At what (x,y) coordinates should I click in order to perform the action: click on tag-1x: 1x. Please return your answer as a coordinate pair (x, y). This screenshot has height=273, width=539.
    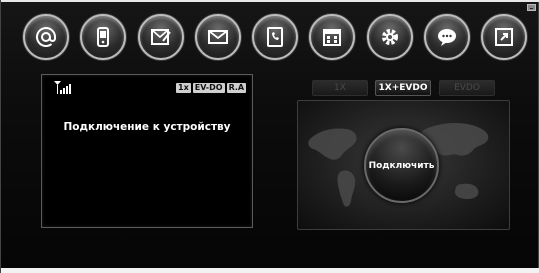
    Looking at the image, I should click on (183, 88).